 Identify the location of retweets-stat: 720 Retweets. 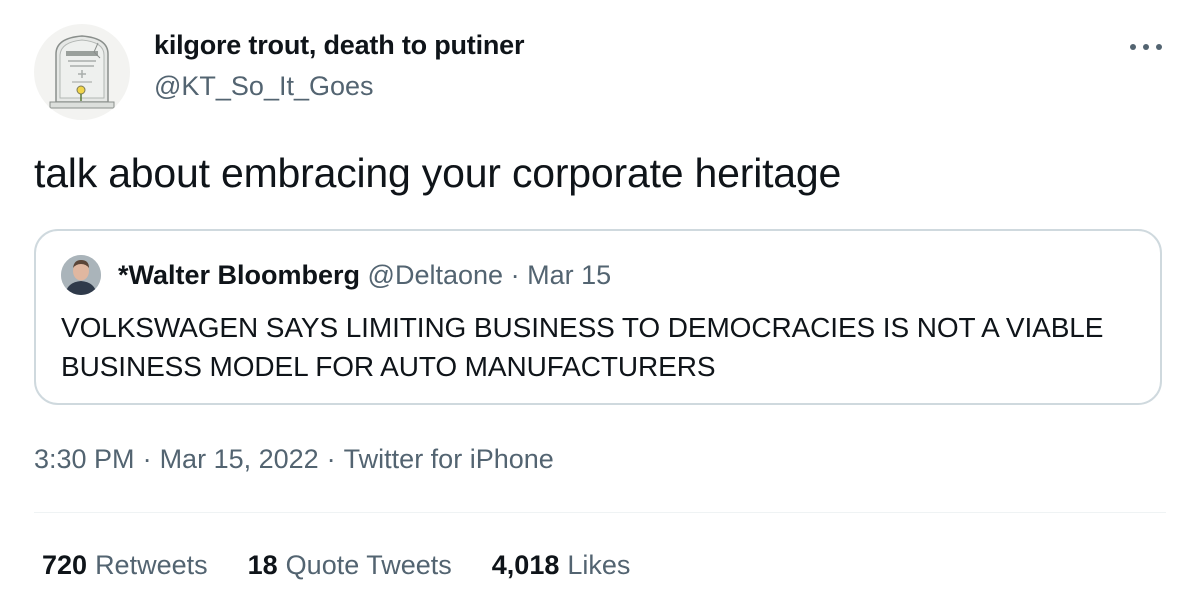
(125, 565).